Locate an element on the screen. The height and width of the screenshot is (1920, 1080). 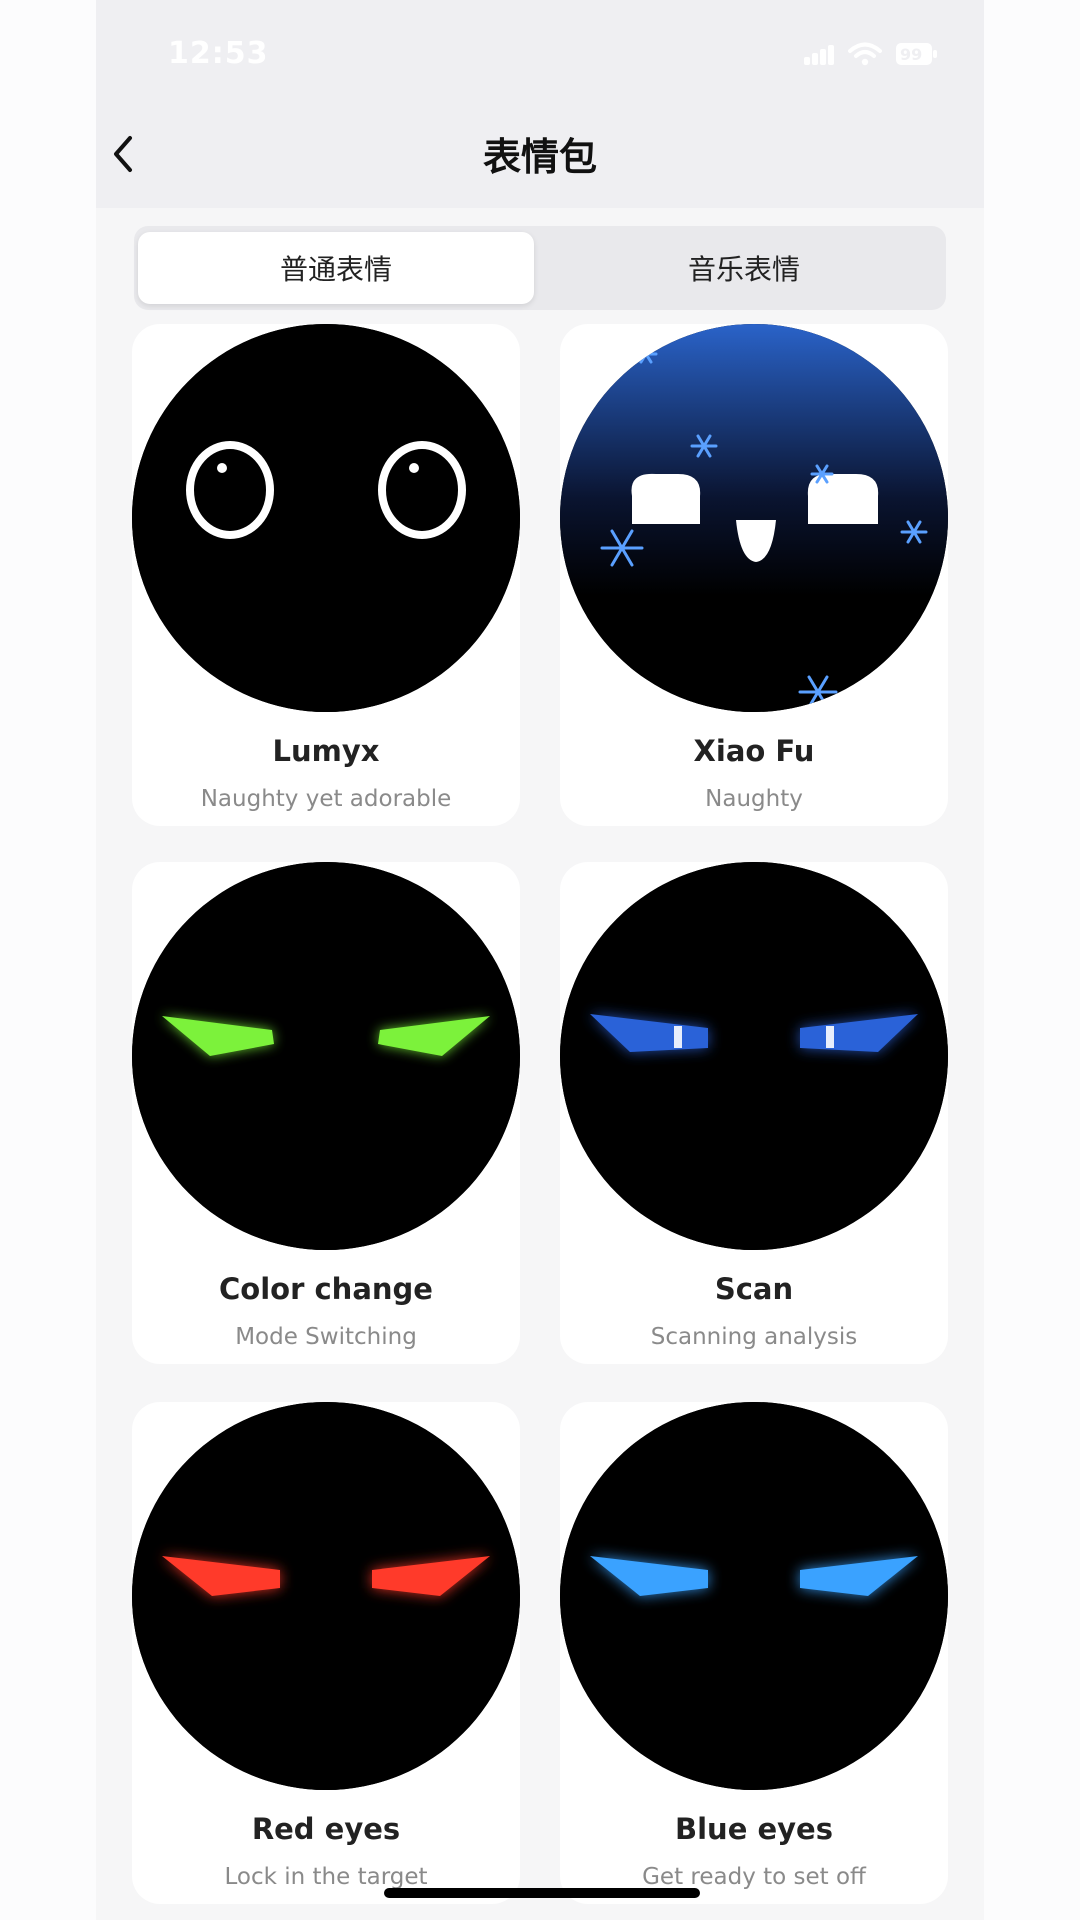
left-margin is located at coordinates (48, 960).